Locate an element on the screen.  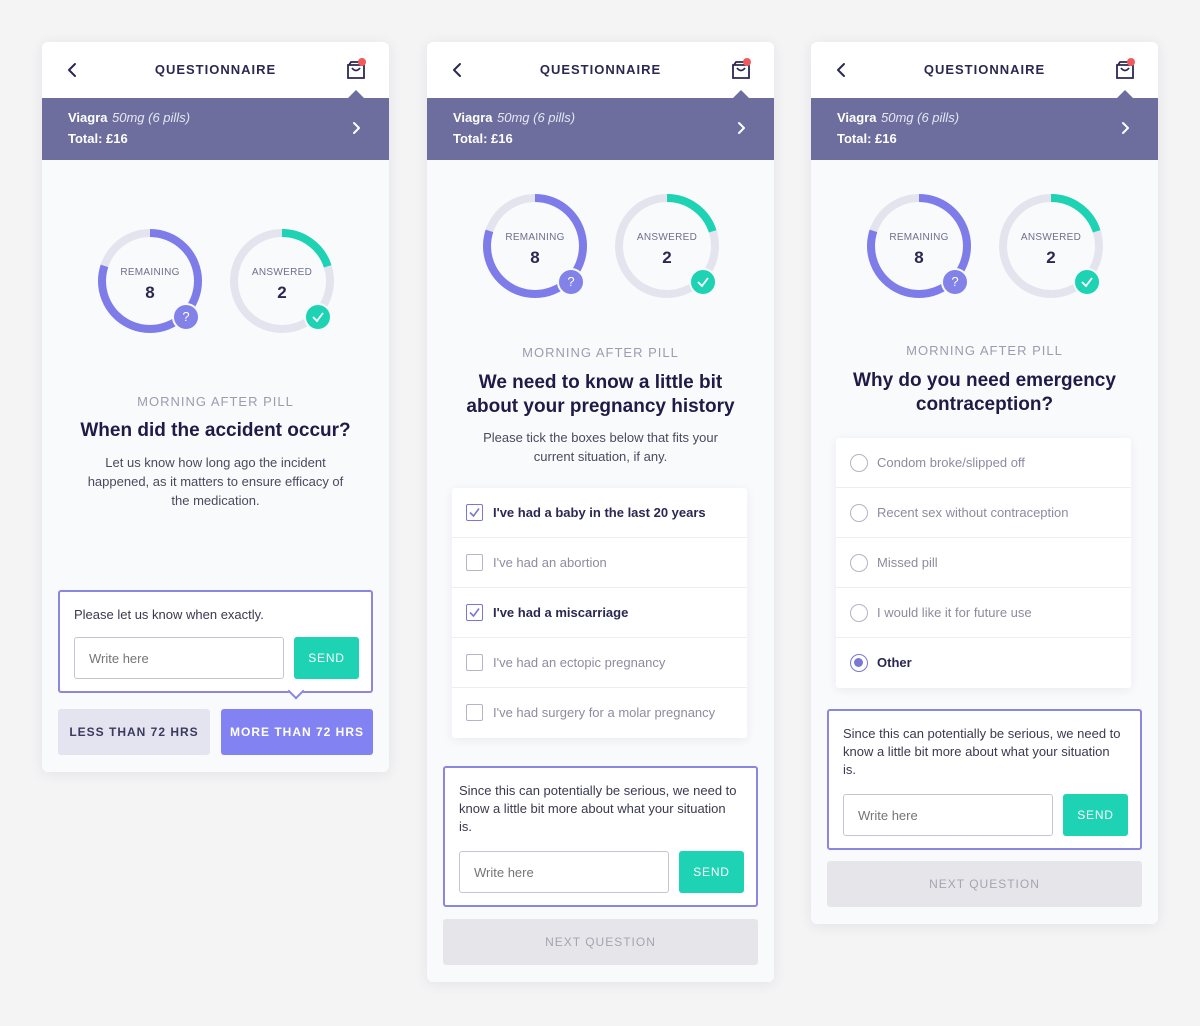
list-item: I've had an ectopic pregnancy is located at coordinates (599, 663).